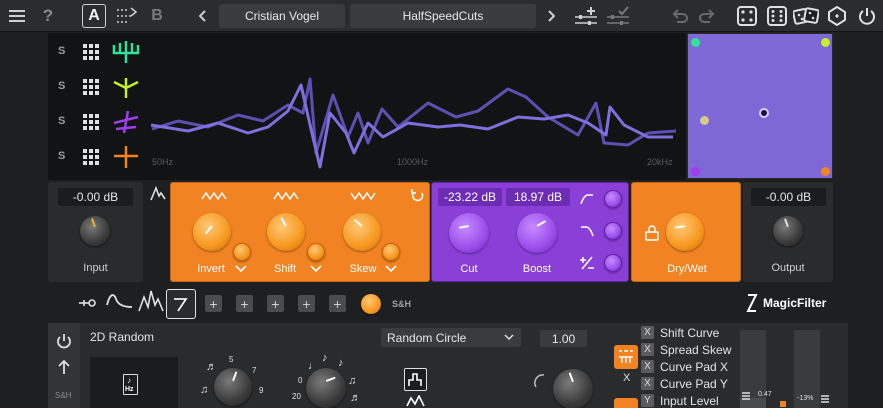  What do you see at coordinates (573, 388) in the screenshot?
I see `depth-knob` at bounding box center [573, 388].